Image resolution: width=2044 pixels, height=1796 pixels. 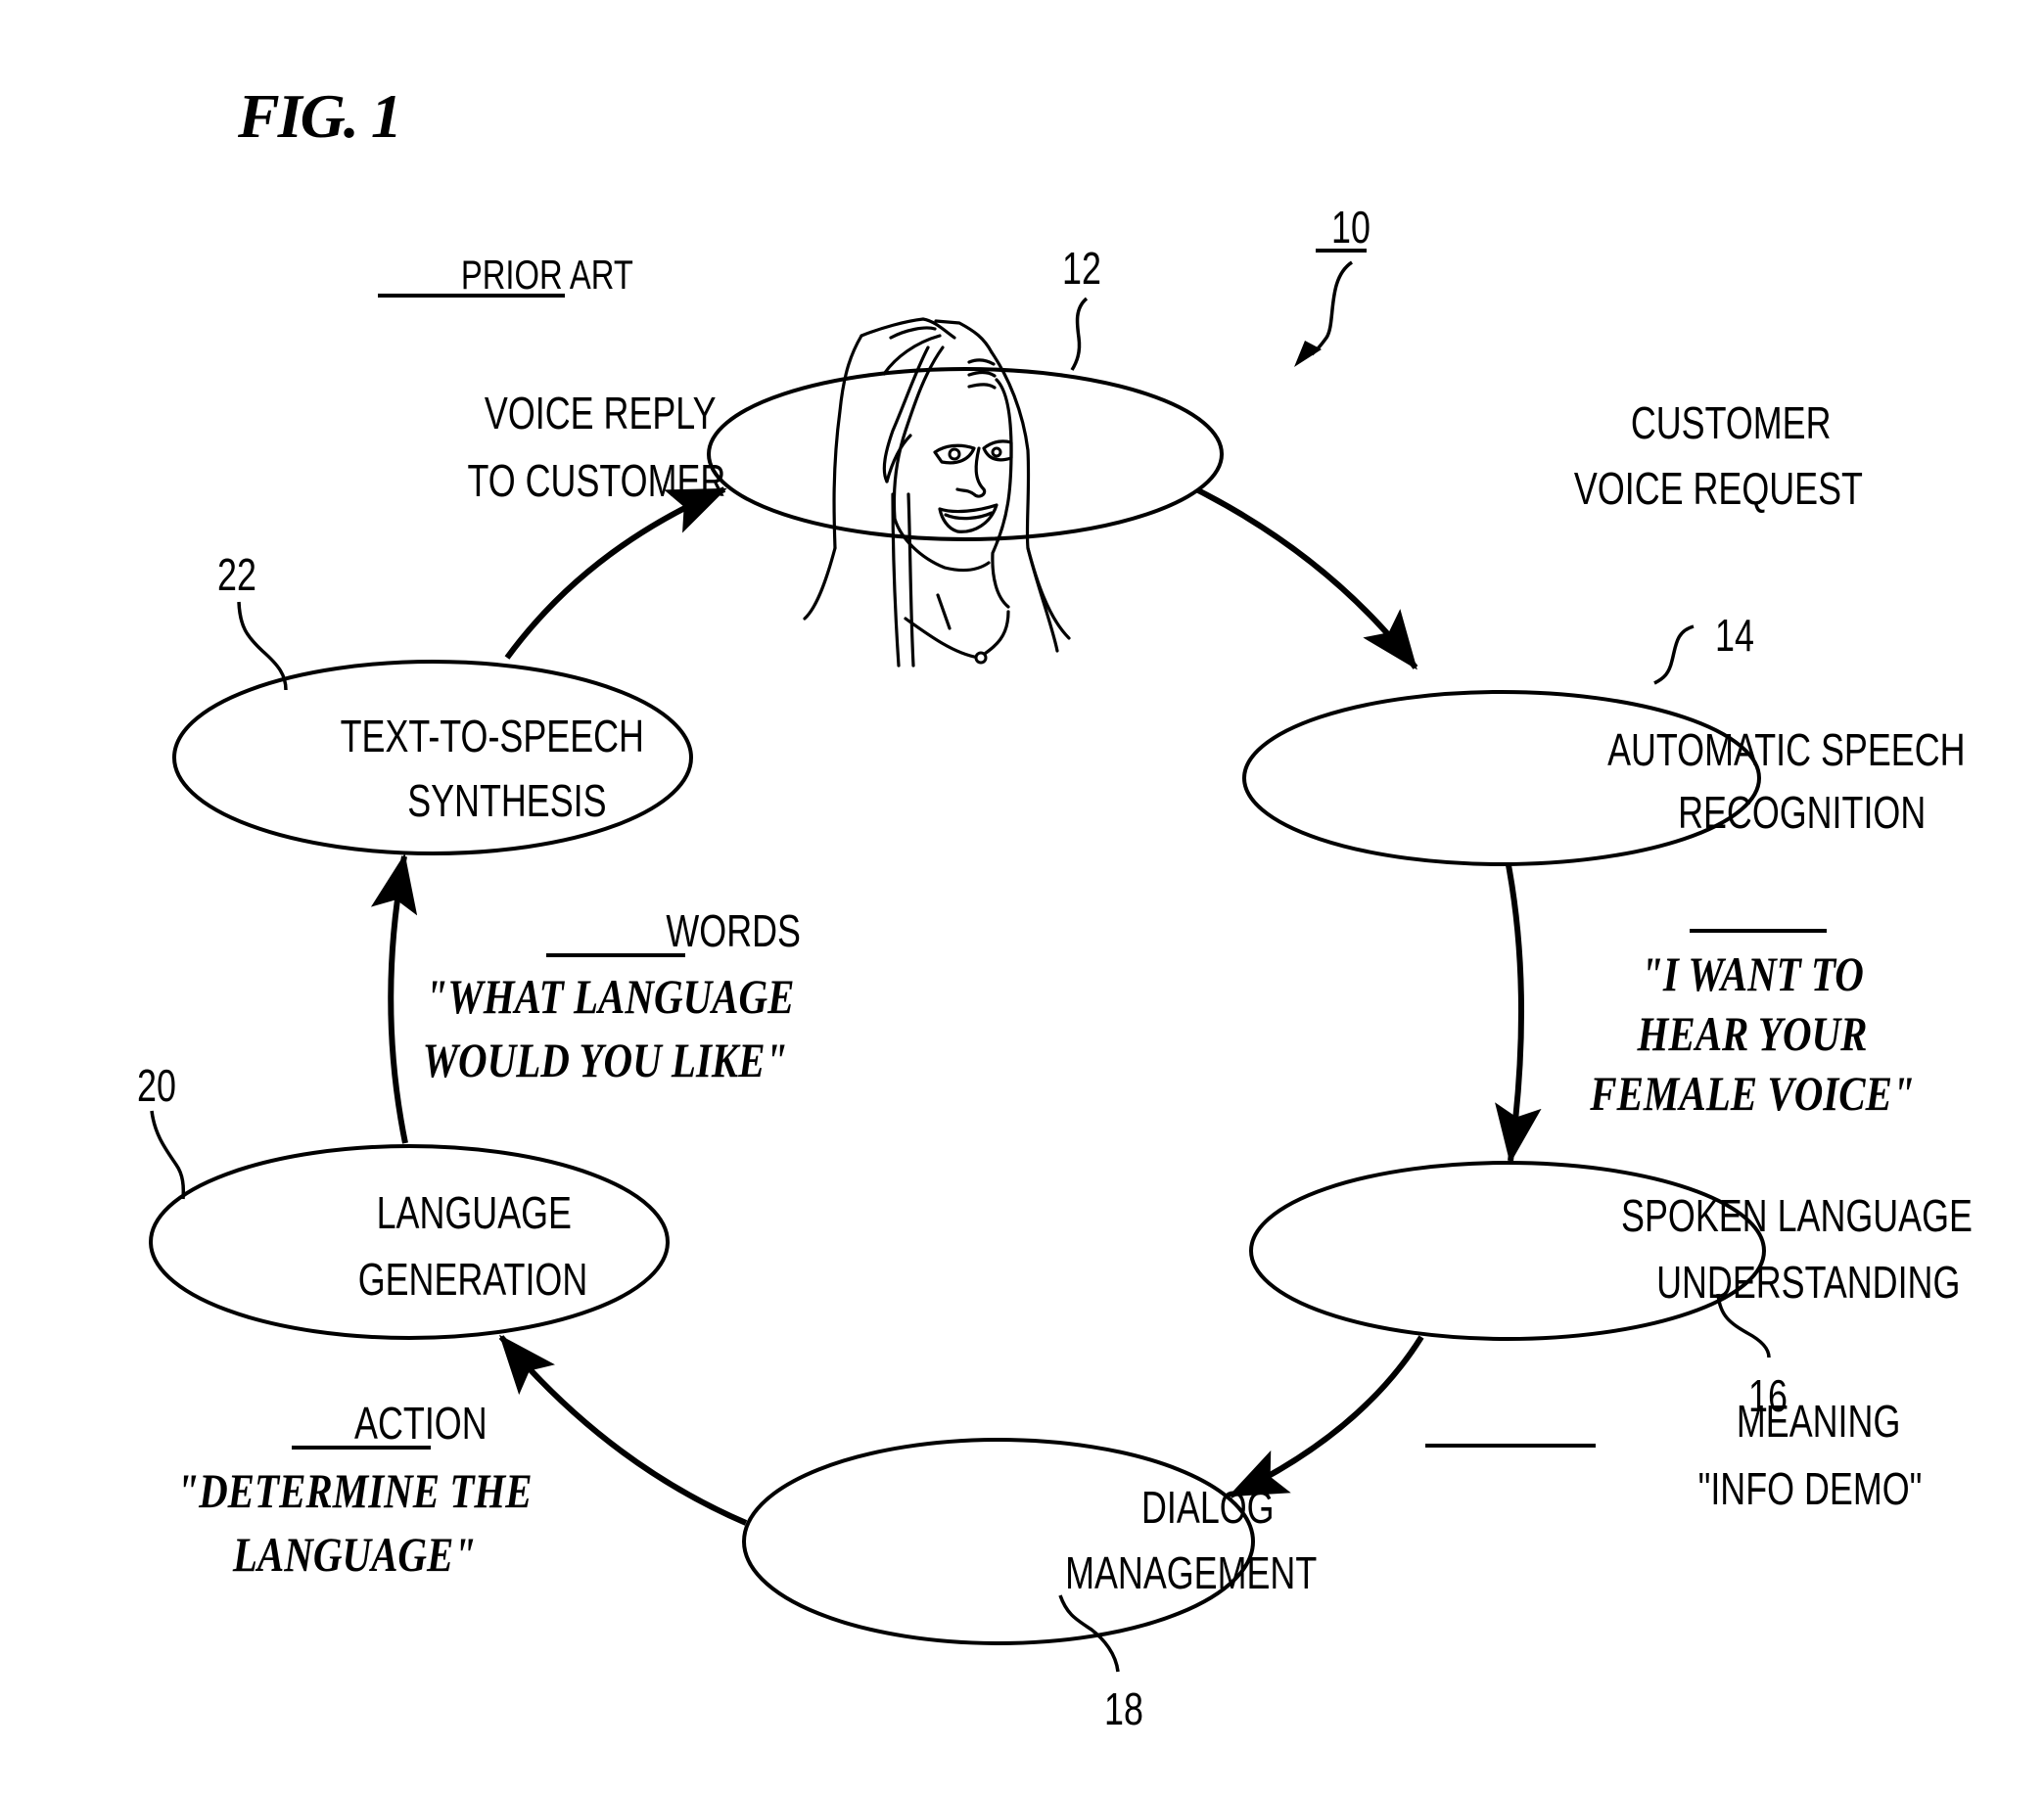 What do you see at coordinates (606, 1060) in the screenshot?
I see `lg-words-quote-line2: WOULD YOU LIKE"` at bounding box center [606, 1060].